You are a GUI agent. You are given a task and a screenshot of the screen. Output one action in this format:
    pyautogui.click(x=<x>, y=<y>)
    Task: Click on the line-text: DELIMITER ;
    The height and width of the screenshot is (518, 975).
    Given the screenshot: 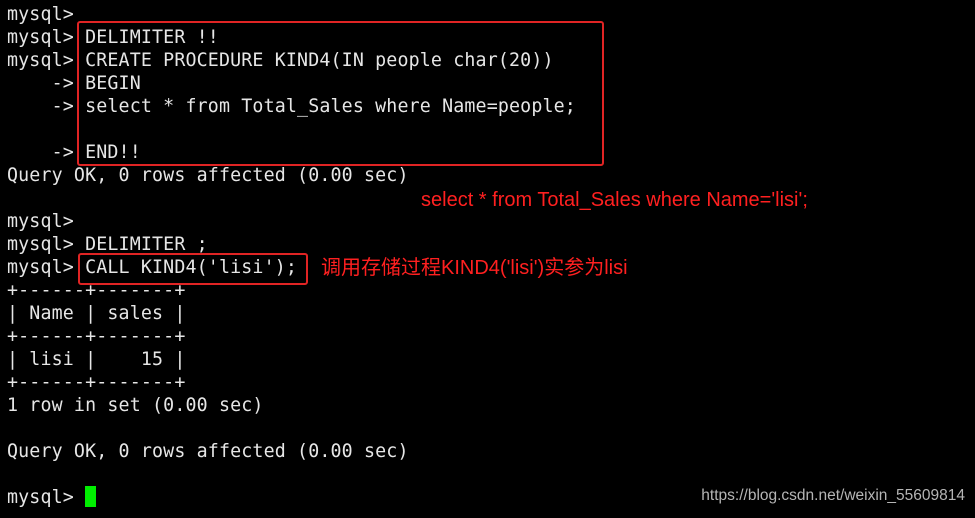 What is the action you would take?
    pyautogui.click(x=140, y=244)
    